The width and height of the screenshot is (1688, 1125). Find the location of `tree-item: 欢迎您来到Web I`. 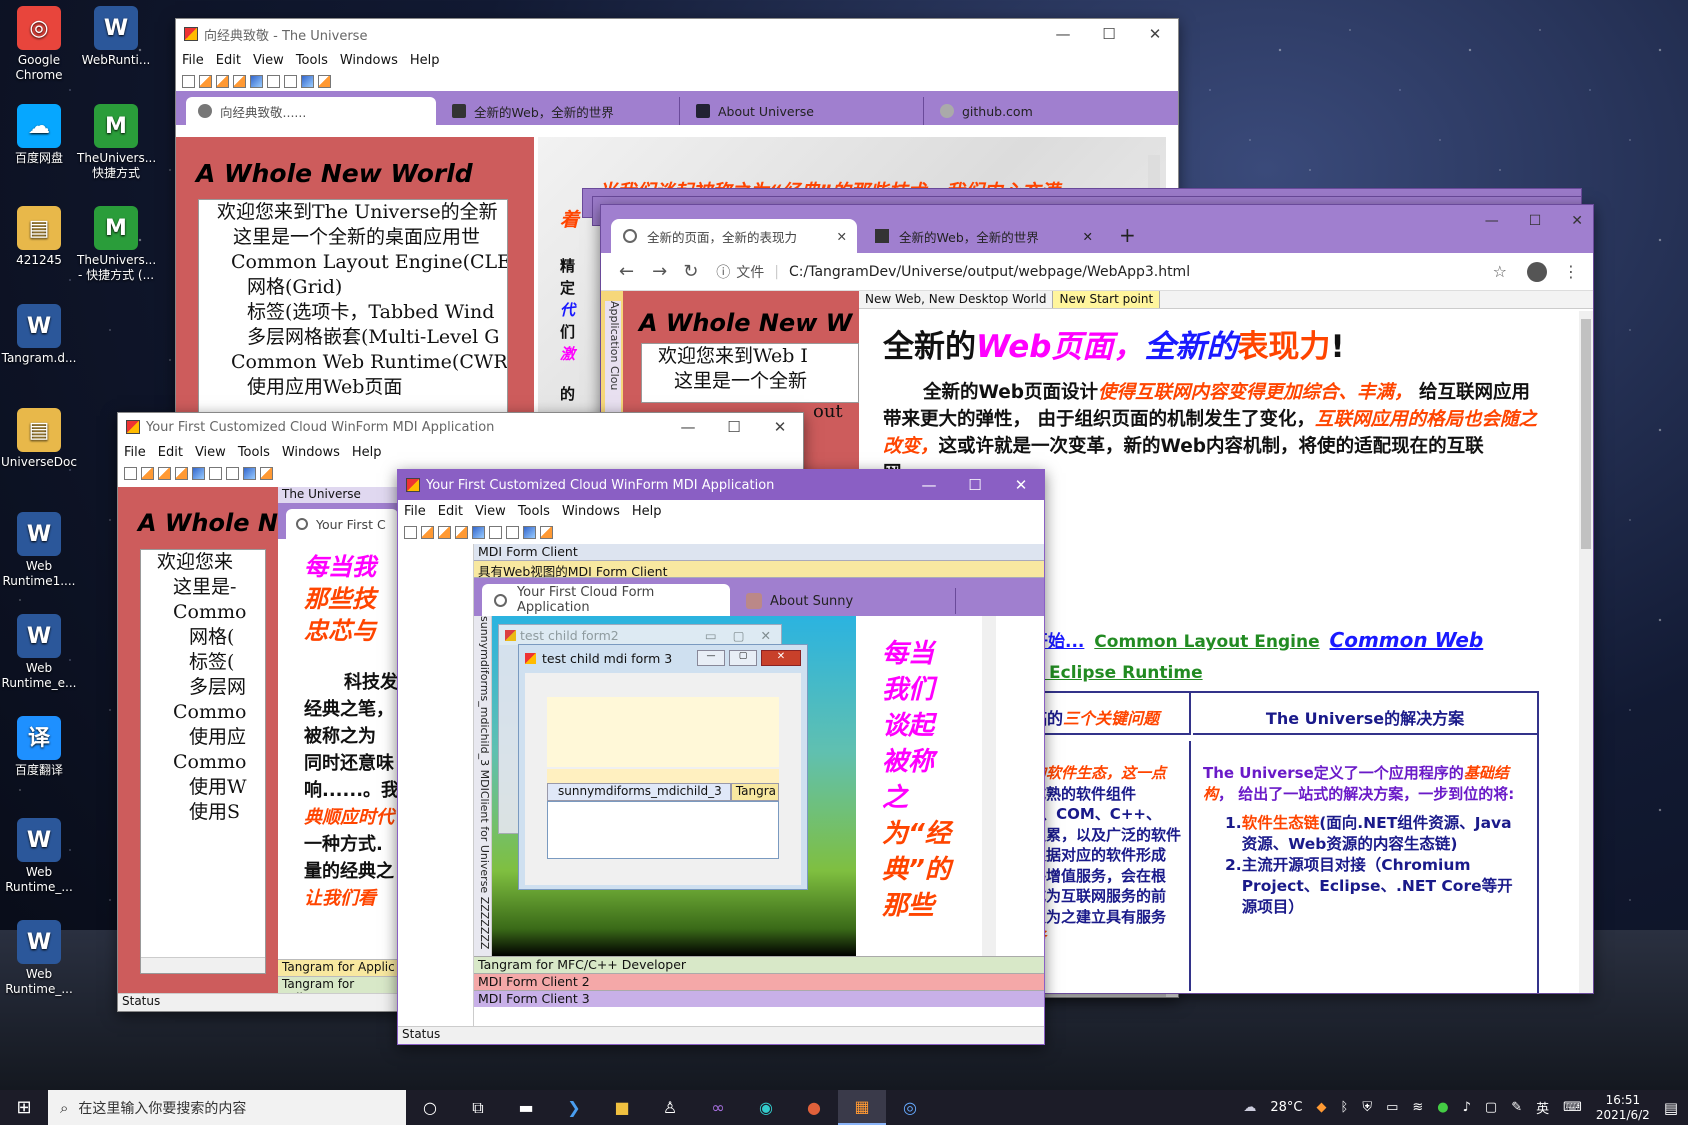

tree-item: 欢迎您来到Web I is located at coordinates (750, 356).